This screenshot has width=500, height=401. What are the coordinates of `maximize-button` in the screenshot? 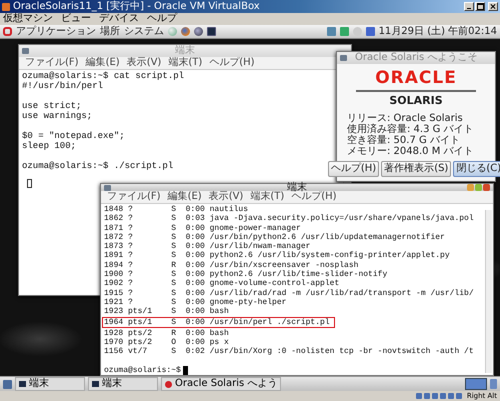 It's located at (480, 6).